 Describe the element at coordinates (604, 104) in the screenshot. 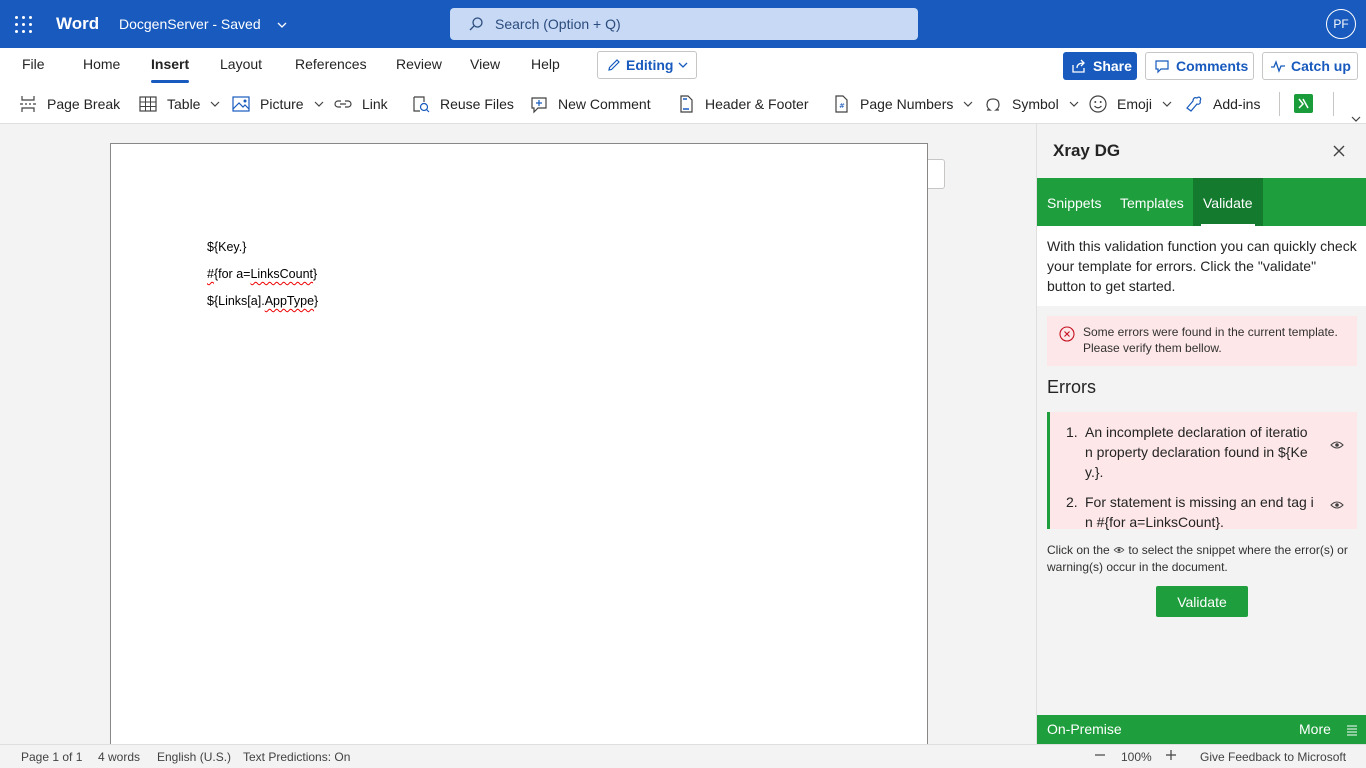

I see `new-comment-label: New Comment` at that location.